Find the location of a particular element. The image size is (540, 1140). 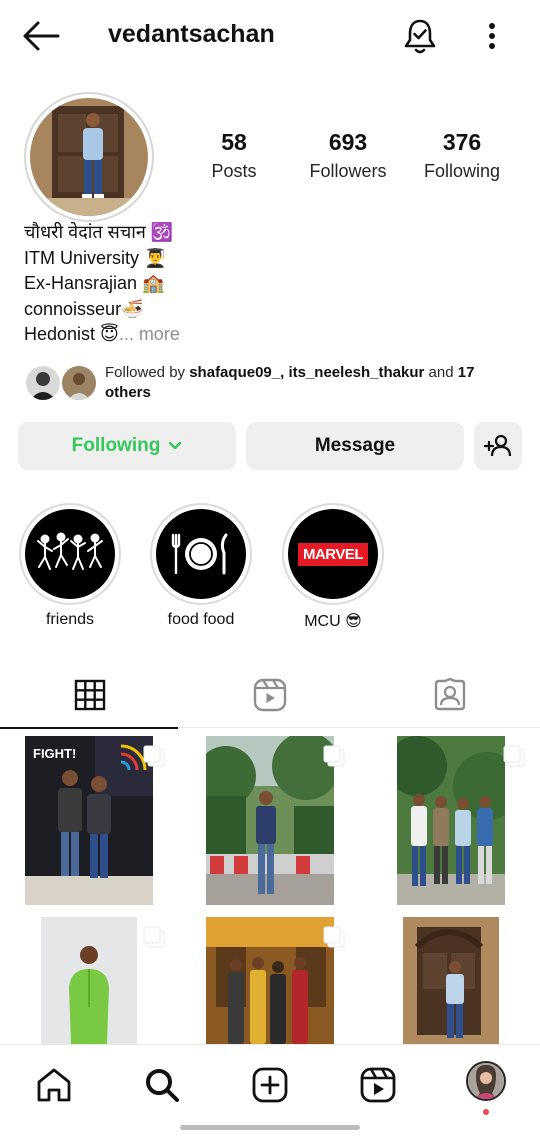

posts-stat: 58 Posts is located at coordinates (234, 157).